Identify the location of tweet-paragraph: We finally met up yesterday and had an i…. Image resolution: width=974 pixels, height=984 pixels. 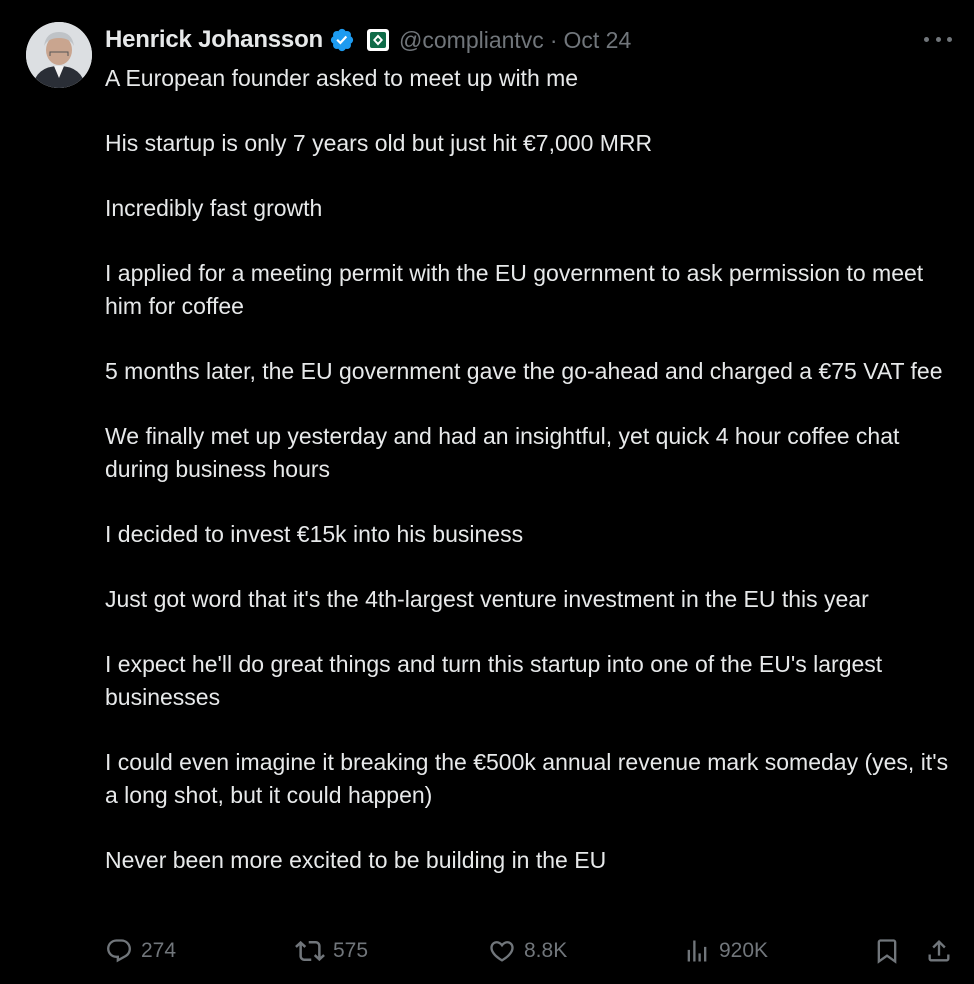
(502, 452).